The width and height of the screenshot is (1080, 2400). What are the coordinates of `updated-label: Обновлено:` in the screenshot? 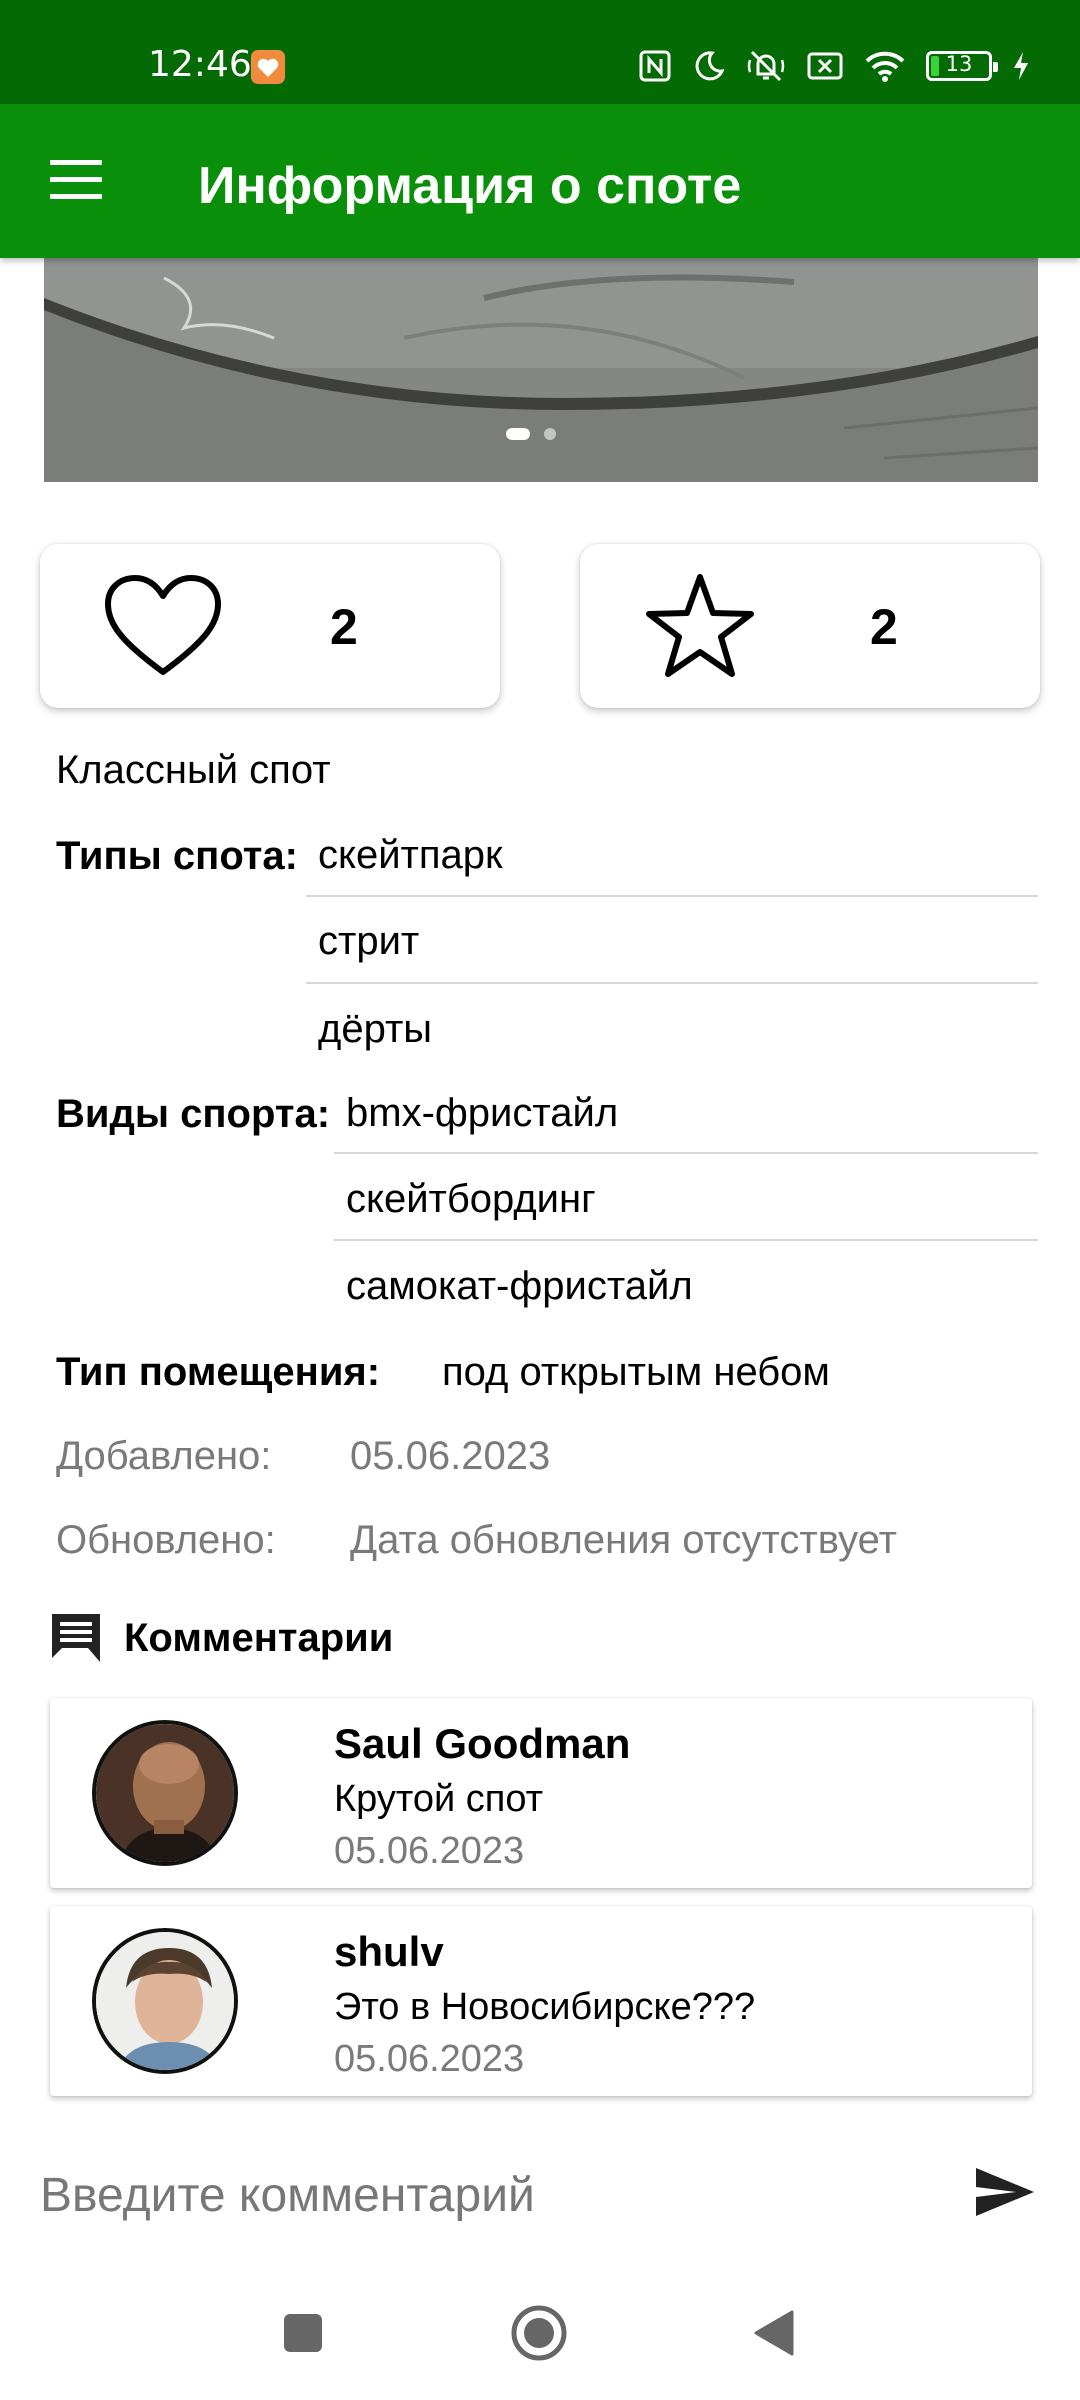 It's located at (166, 1540).